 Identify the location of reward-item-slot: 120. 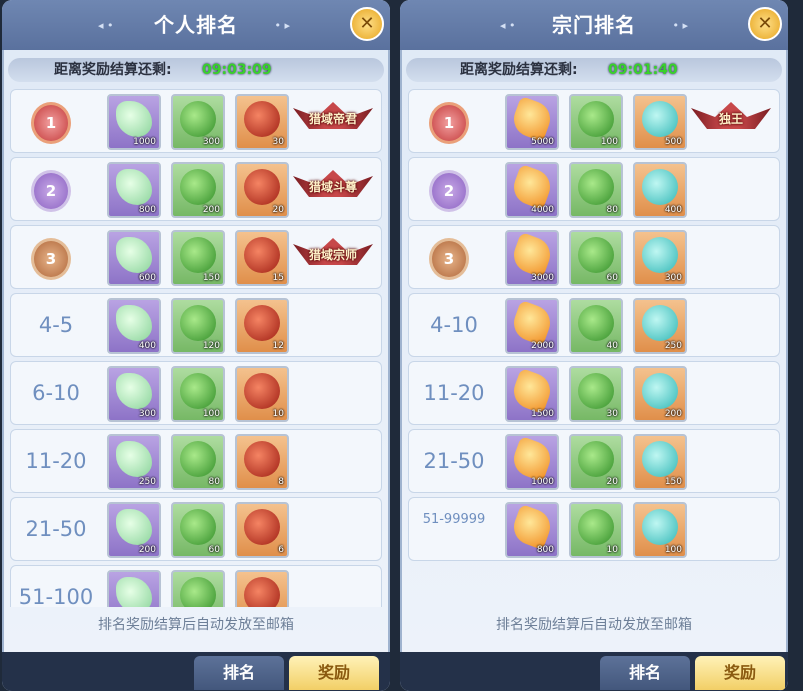
(198, 326).